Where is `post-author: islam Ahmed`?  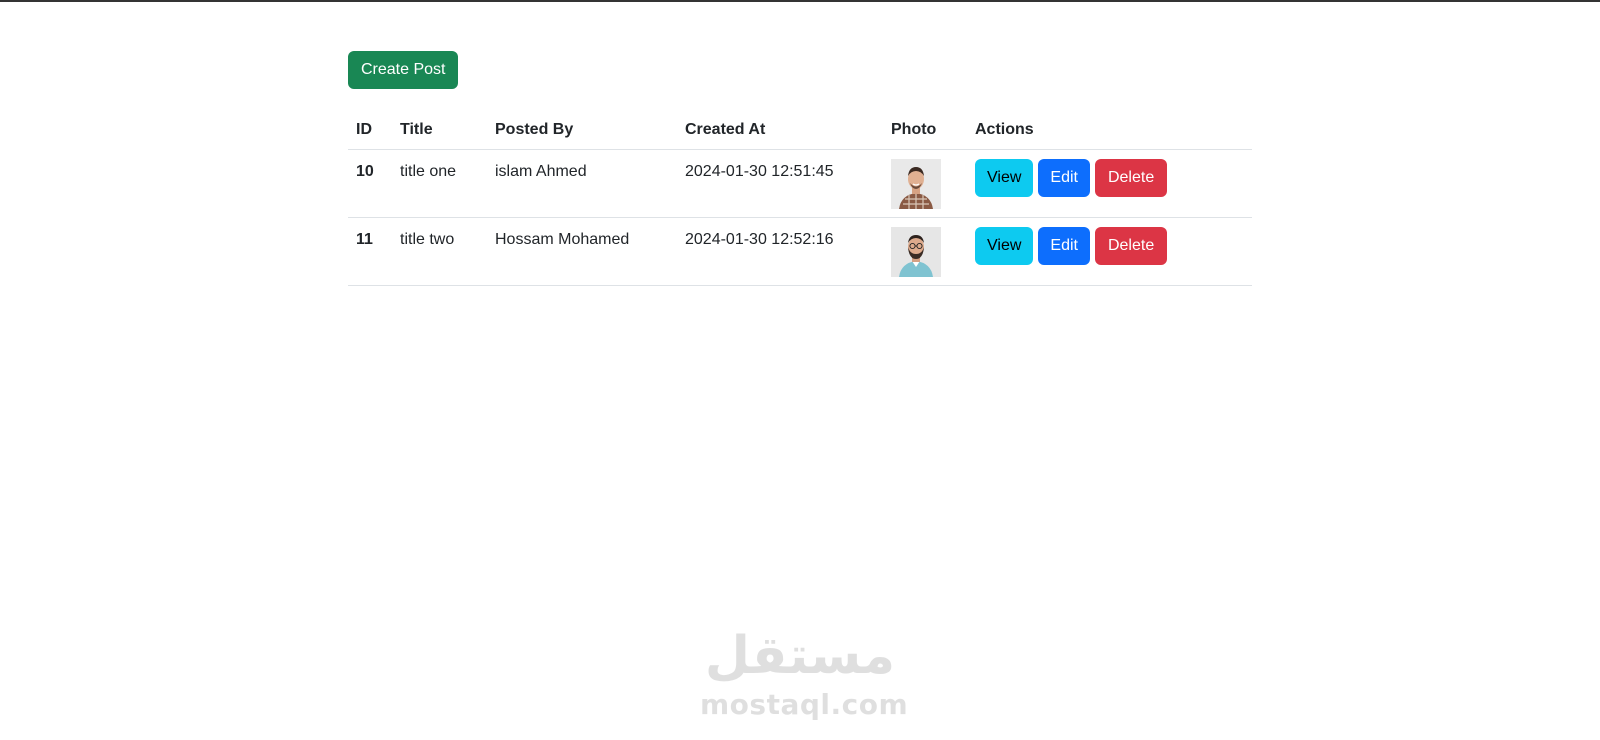 post-author: islam Ahmed is located at coordinates (582, 183).